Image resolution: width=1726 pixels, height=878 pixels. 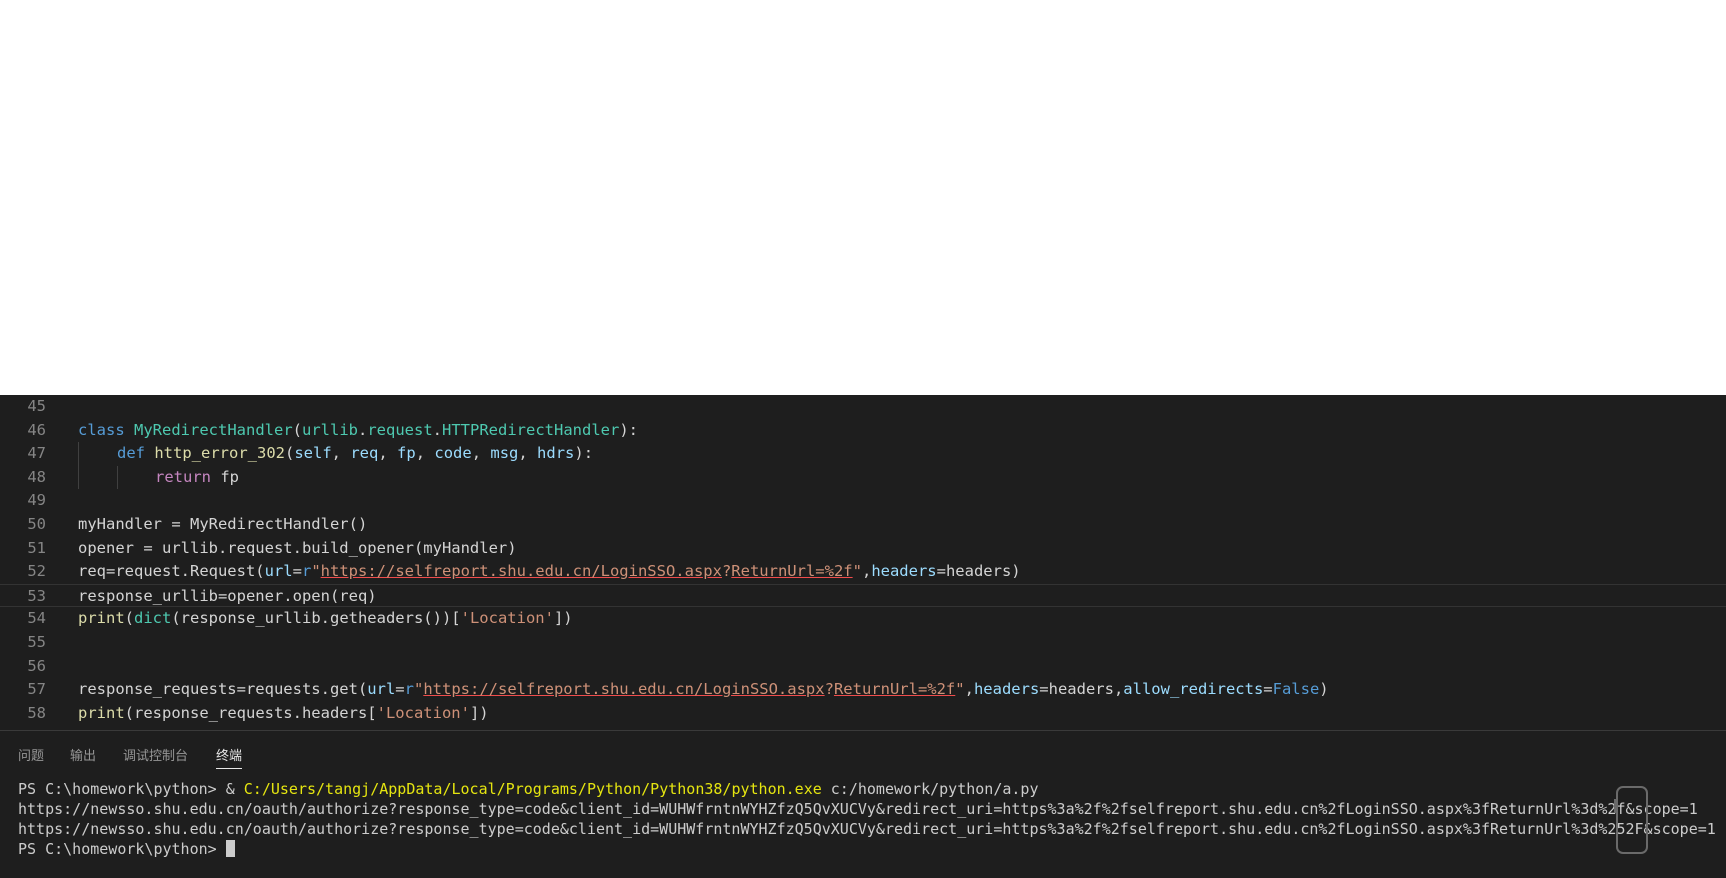 I want to click on line-number: 50, so click(x=36, y=524).